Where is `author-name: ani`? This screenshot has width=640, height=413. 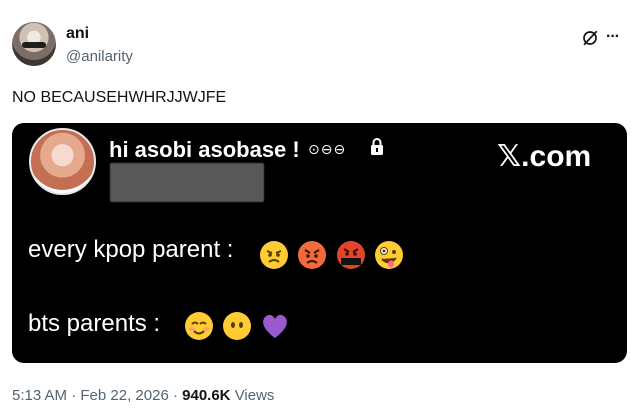
author-name: ani is located at coordinates (77, 34).